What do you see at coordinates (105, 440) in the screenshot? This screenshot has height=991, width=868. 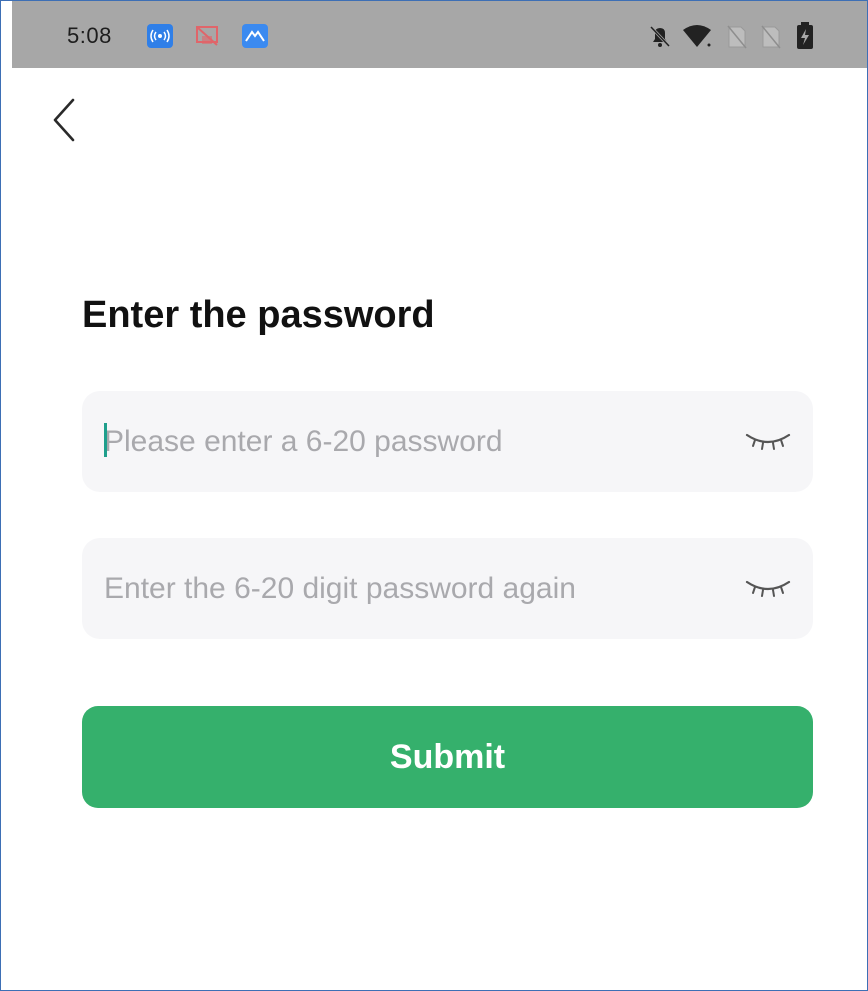 I see `text-cursor` at bounding box center [105, 440].